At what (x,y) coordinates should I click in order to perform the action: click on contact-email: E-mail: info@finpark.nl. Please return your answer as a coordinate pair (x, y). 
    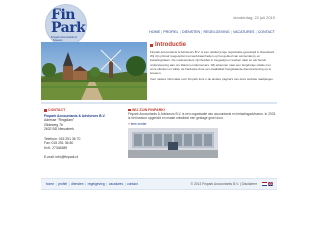
    Looking at the image, I should click on (82, 157).